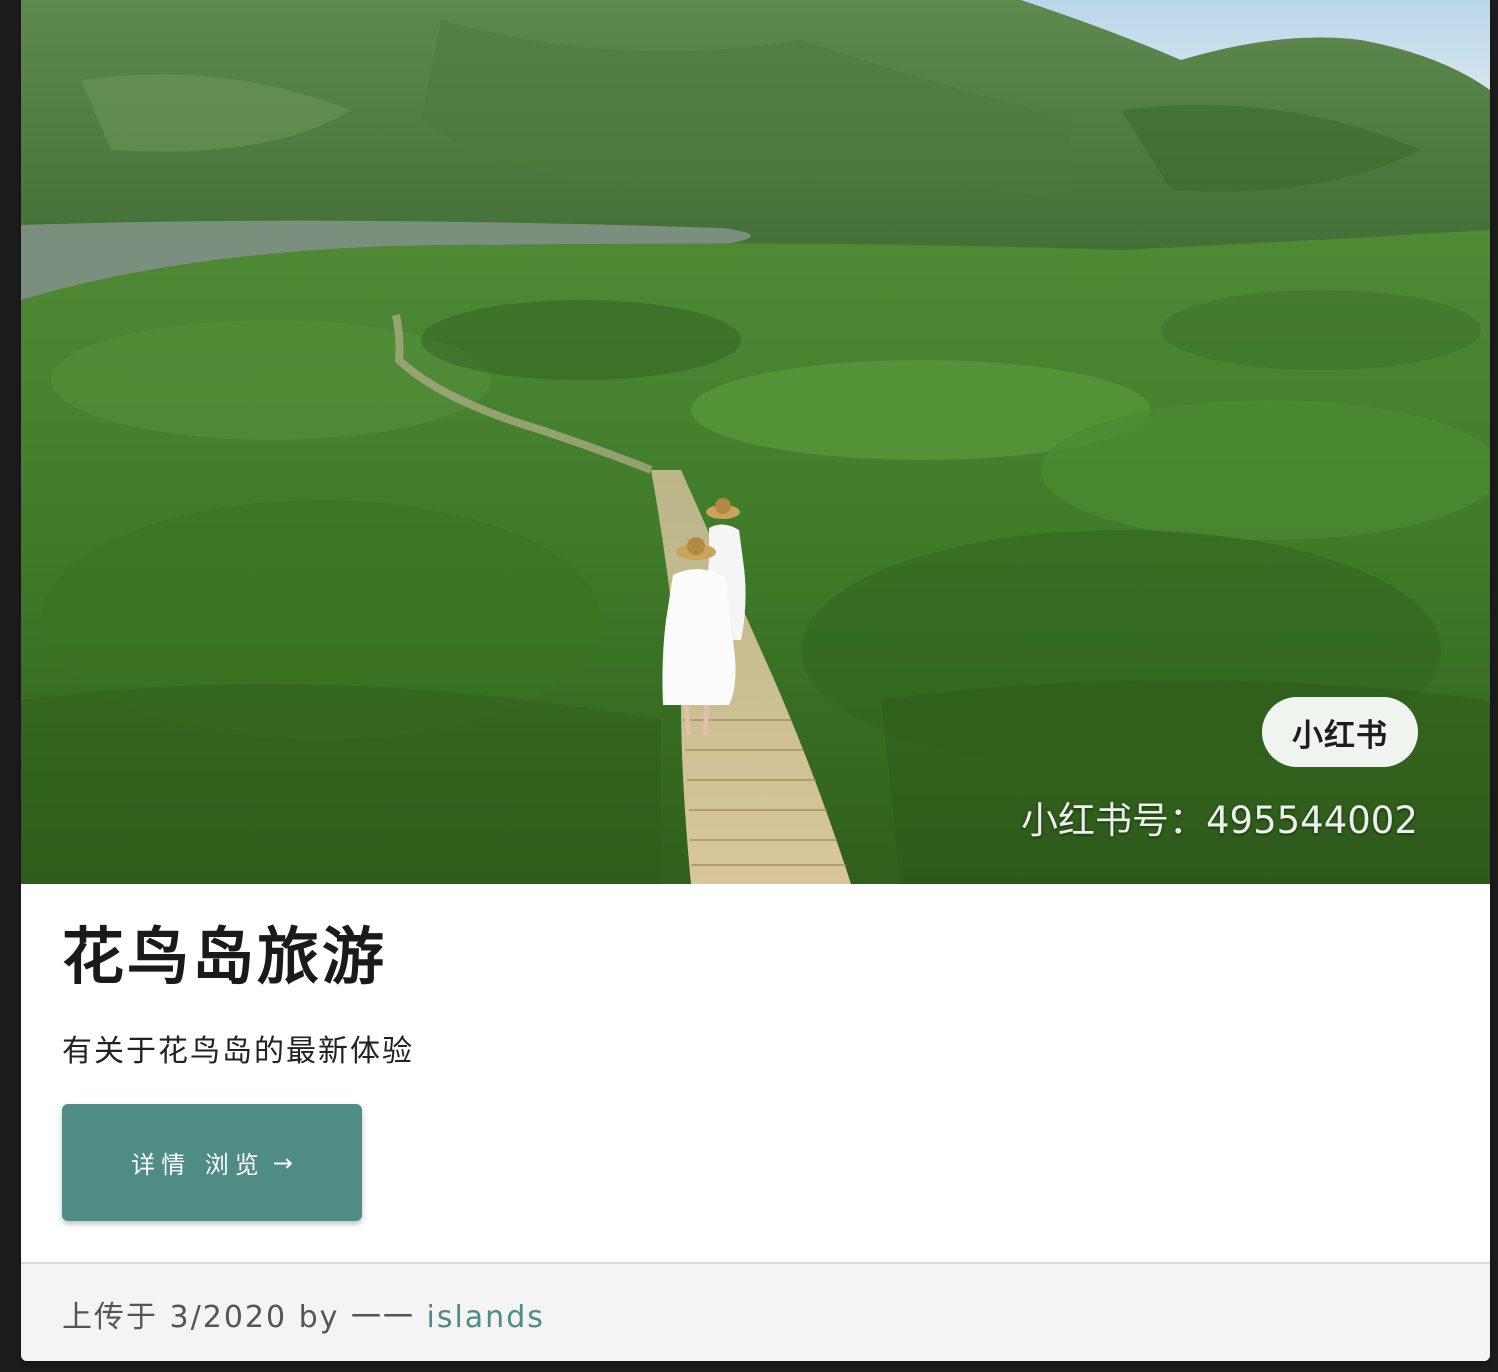  Describe the element at coordinates (486, 1317) in the screenshot. I see `author-link: islands` at that location.